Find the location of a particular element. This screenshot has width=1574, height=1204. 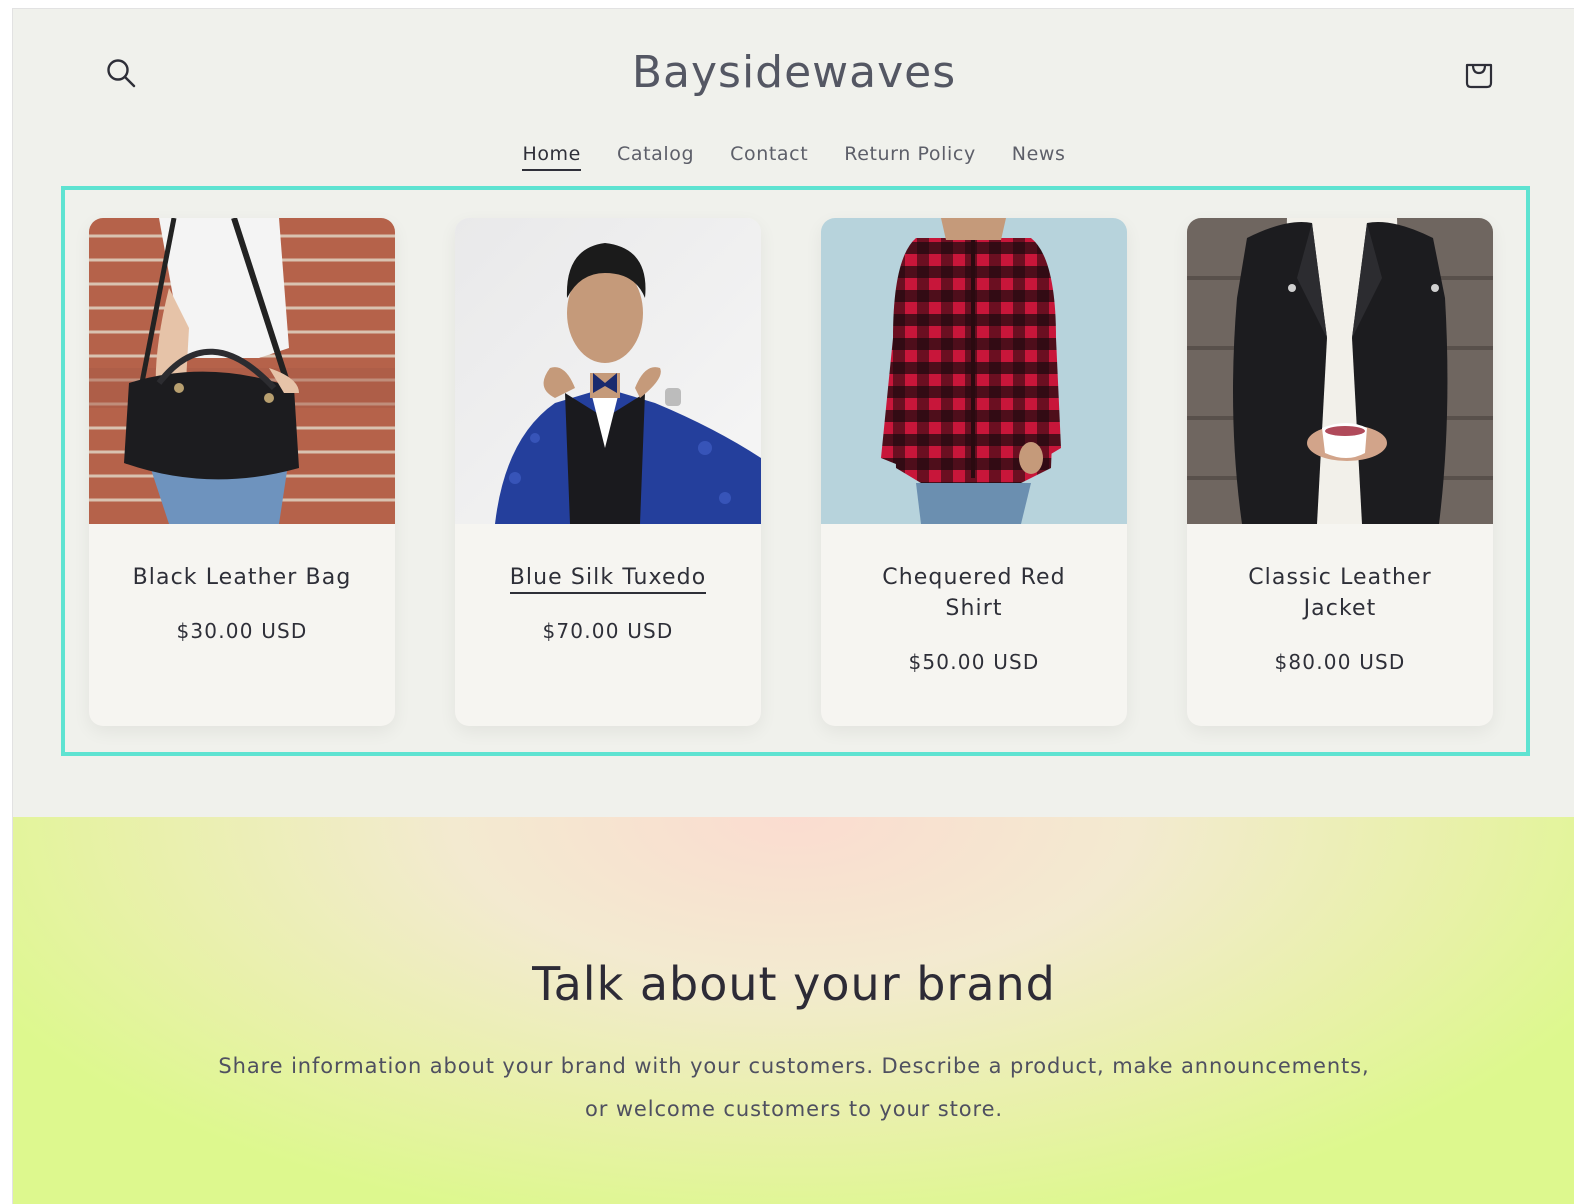

product-title-text: Blue Silk Tuxedo is located at coordinates (608, 579).